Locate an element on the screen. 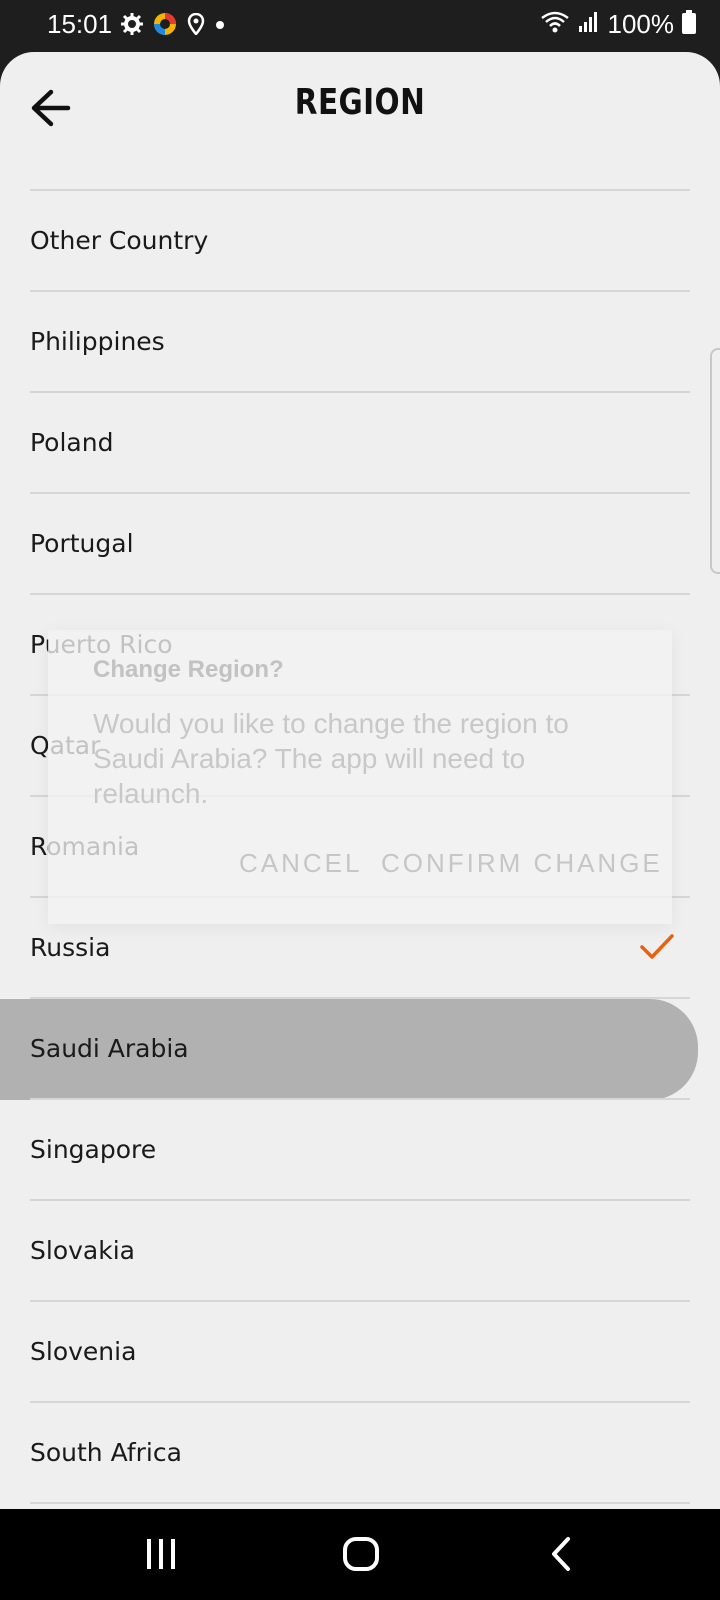  navigation-bar is located at coordinates (360, 1554).